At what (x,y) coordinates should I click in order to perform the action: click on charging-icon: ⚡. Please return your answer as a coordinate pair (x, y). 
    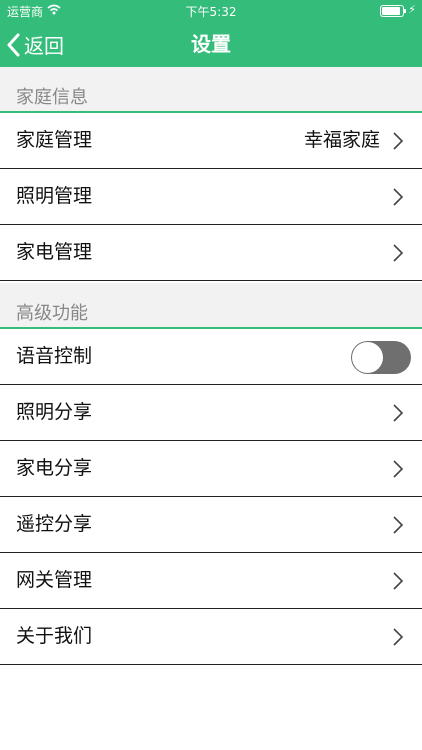
    Looking at the image, I should click on (412, 9).